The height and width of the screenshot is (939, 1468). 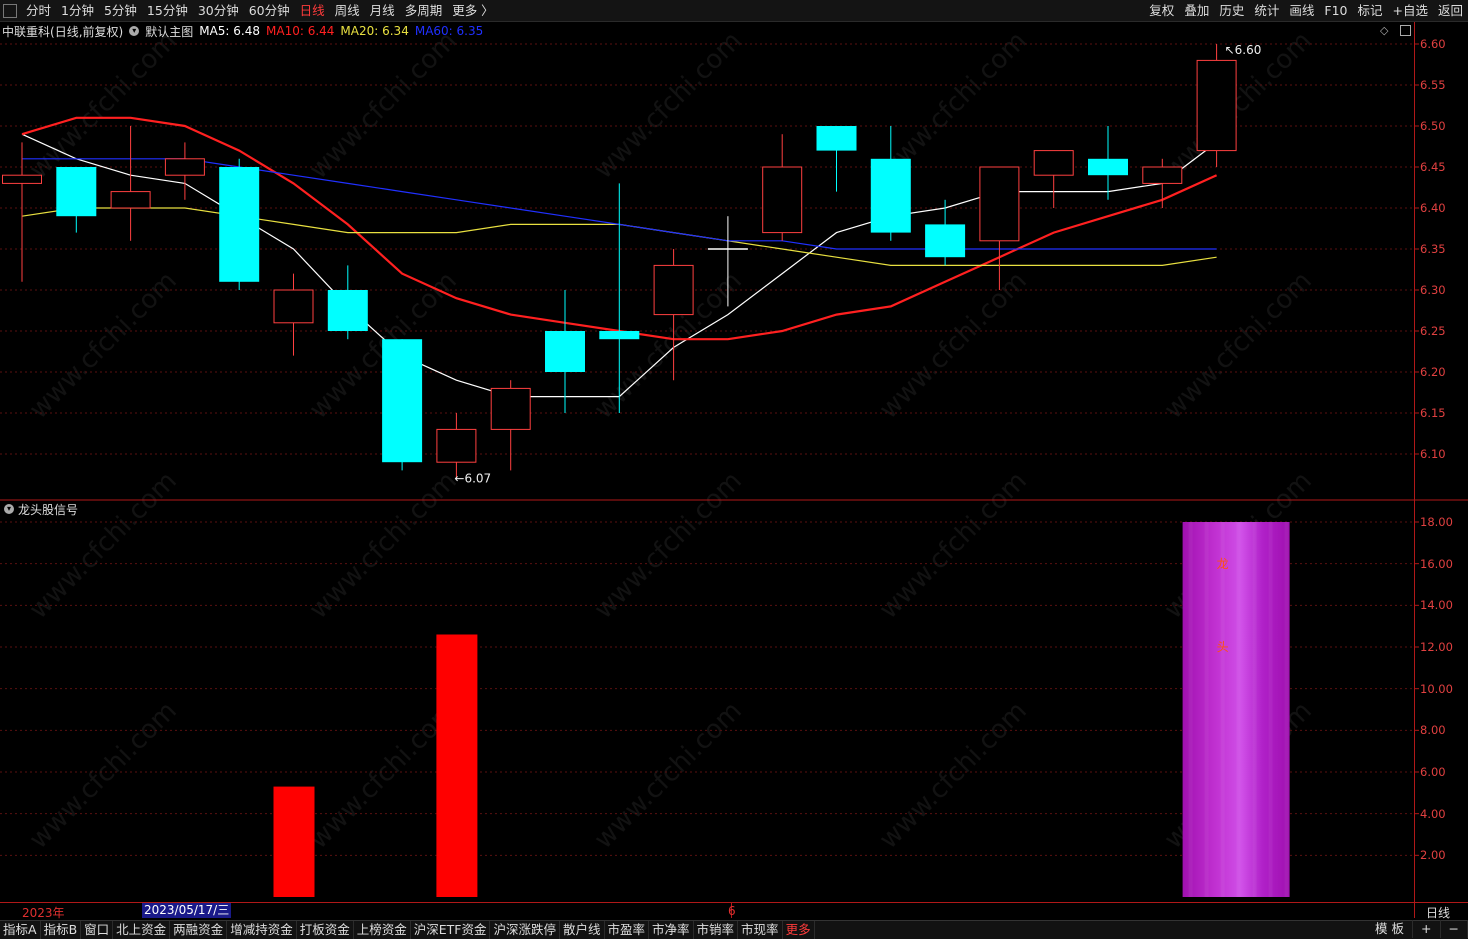 I want to click on bottom-tab: 散户线, so click(x=582, y=930).